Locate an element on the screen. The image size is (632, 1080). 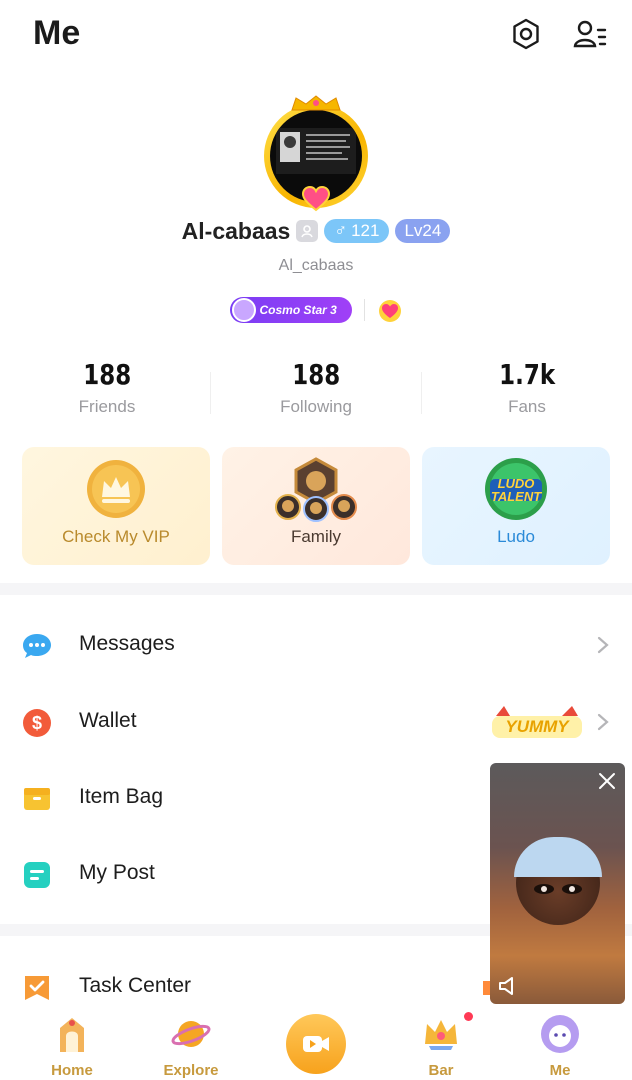
stat-fans: 1.7k Fans is located at coordinates (527, 387).